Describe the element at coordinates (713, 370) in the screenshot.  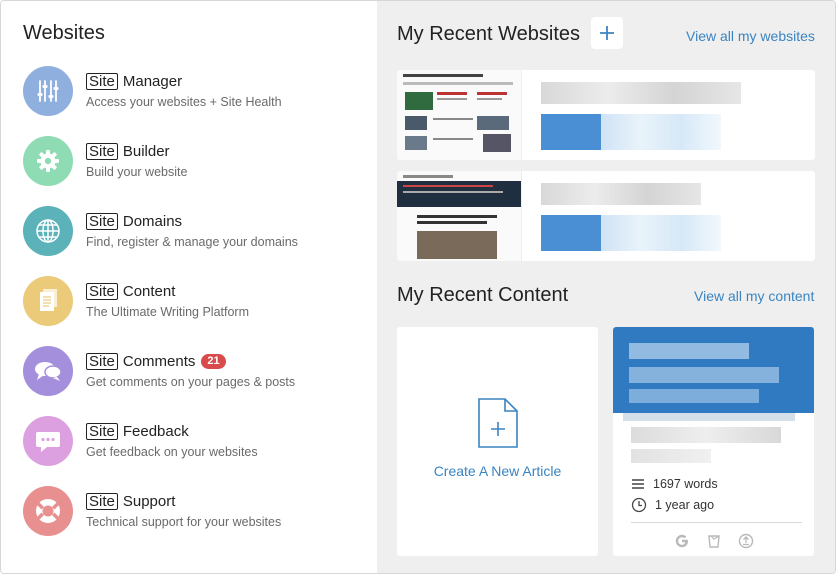
I see `article-header-image` at that location.